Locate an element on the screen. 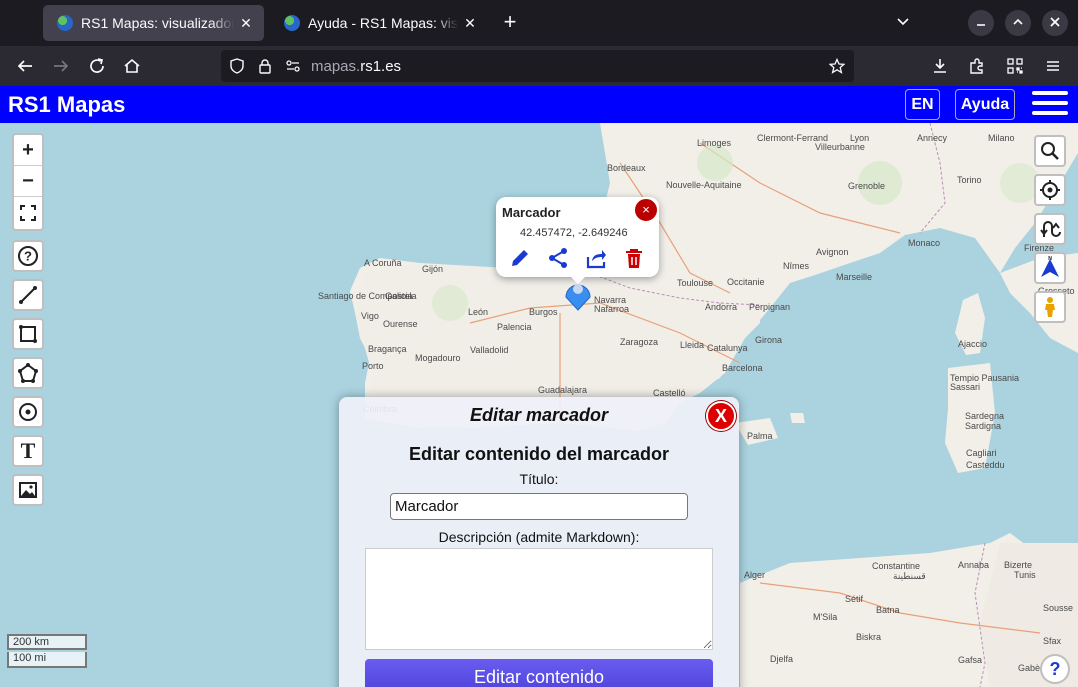  map-place-label: Djelfa is located at coordinates (782, 659).